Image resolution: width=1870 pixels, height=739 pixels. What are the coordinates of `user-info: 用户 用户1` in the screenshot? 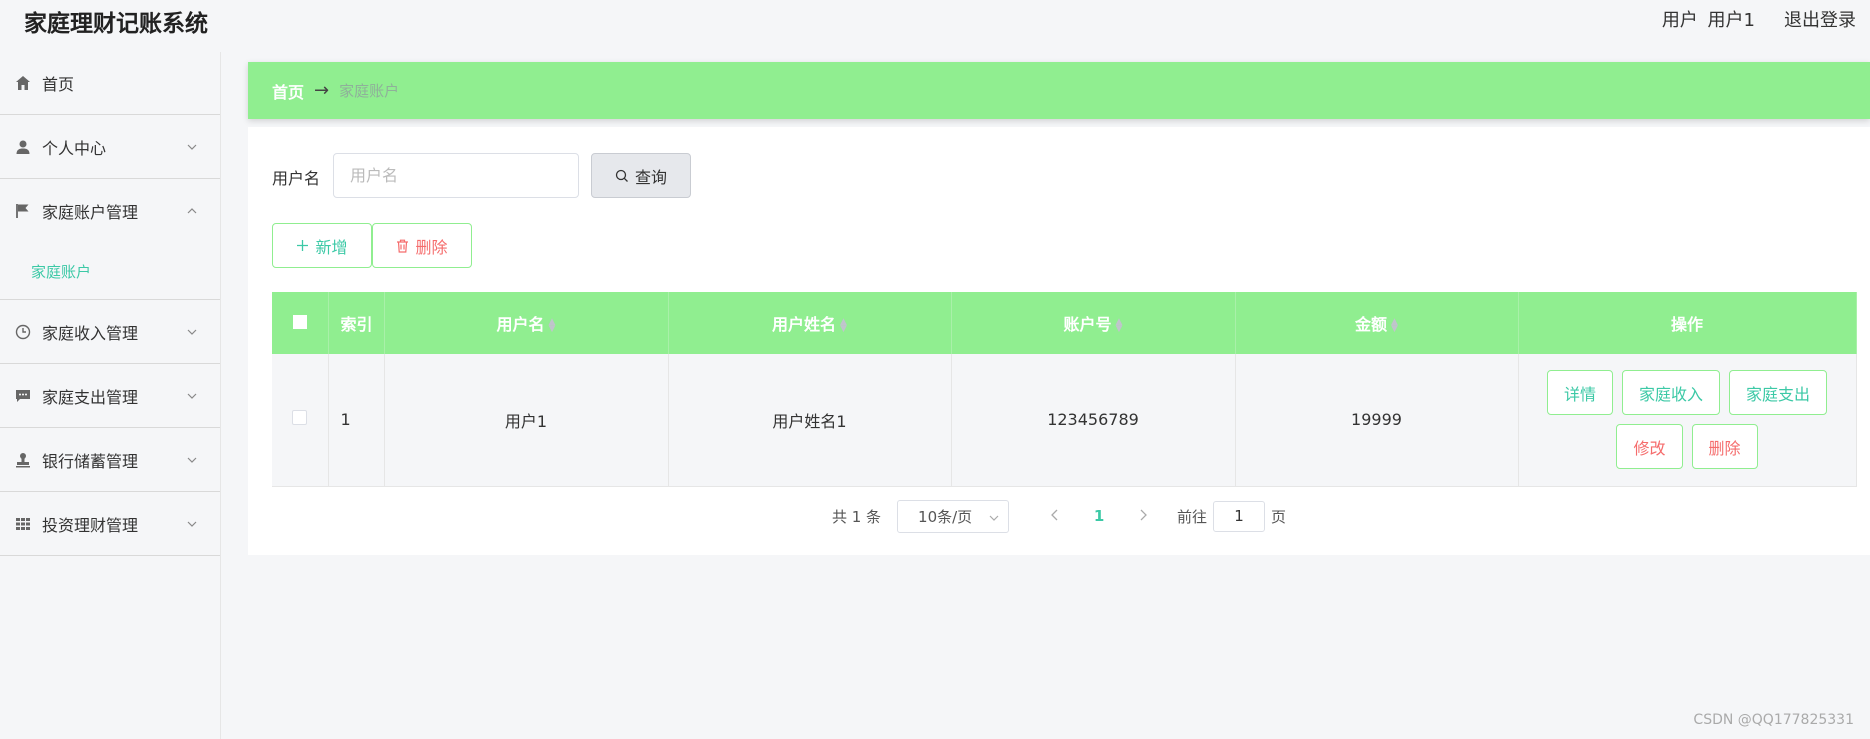 It's located at (1706, 19).